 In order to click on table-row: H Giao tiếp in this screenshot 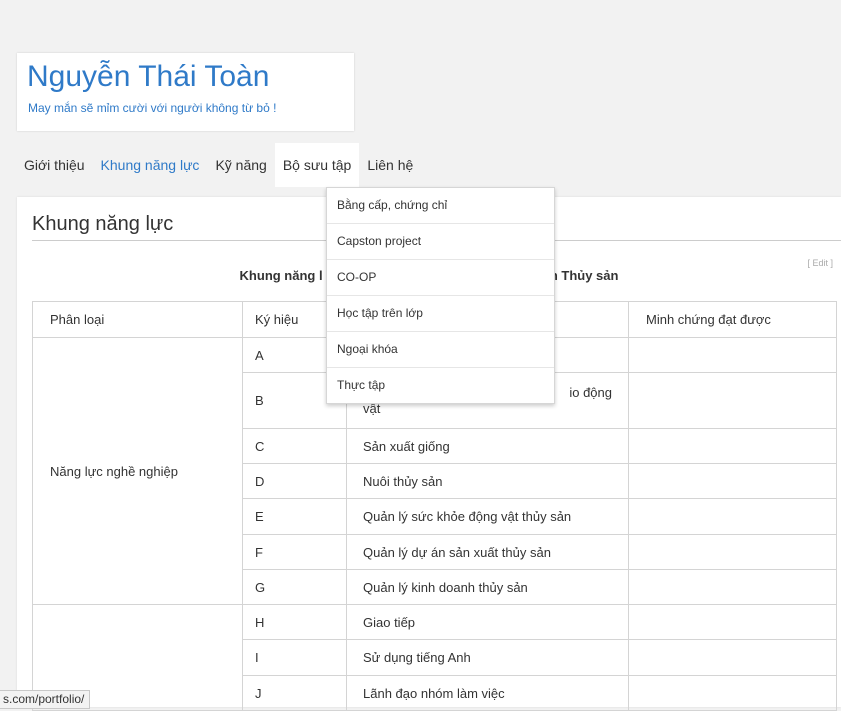, I will do `click(434, 657)`.